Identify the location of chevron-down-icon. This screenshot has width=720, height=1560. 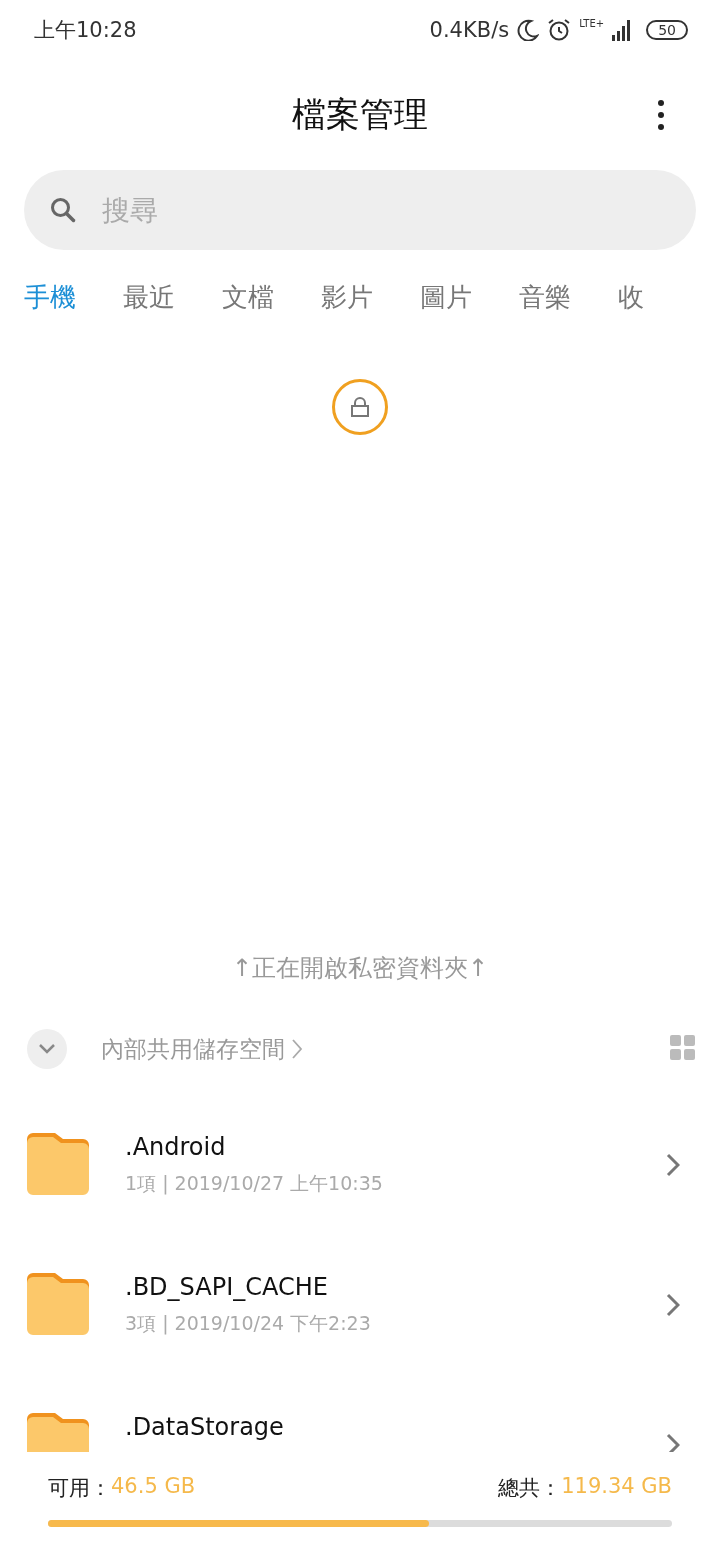
(47, 1049).